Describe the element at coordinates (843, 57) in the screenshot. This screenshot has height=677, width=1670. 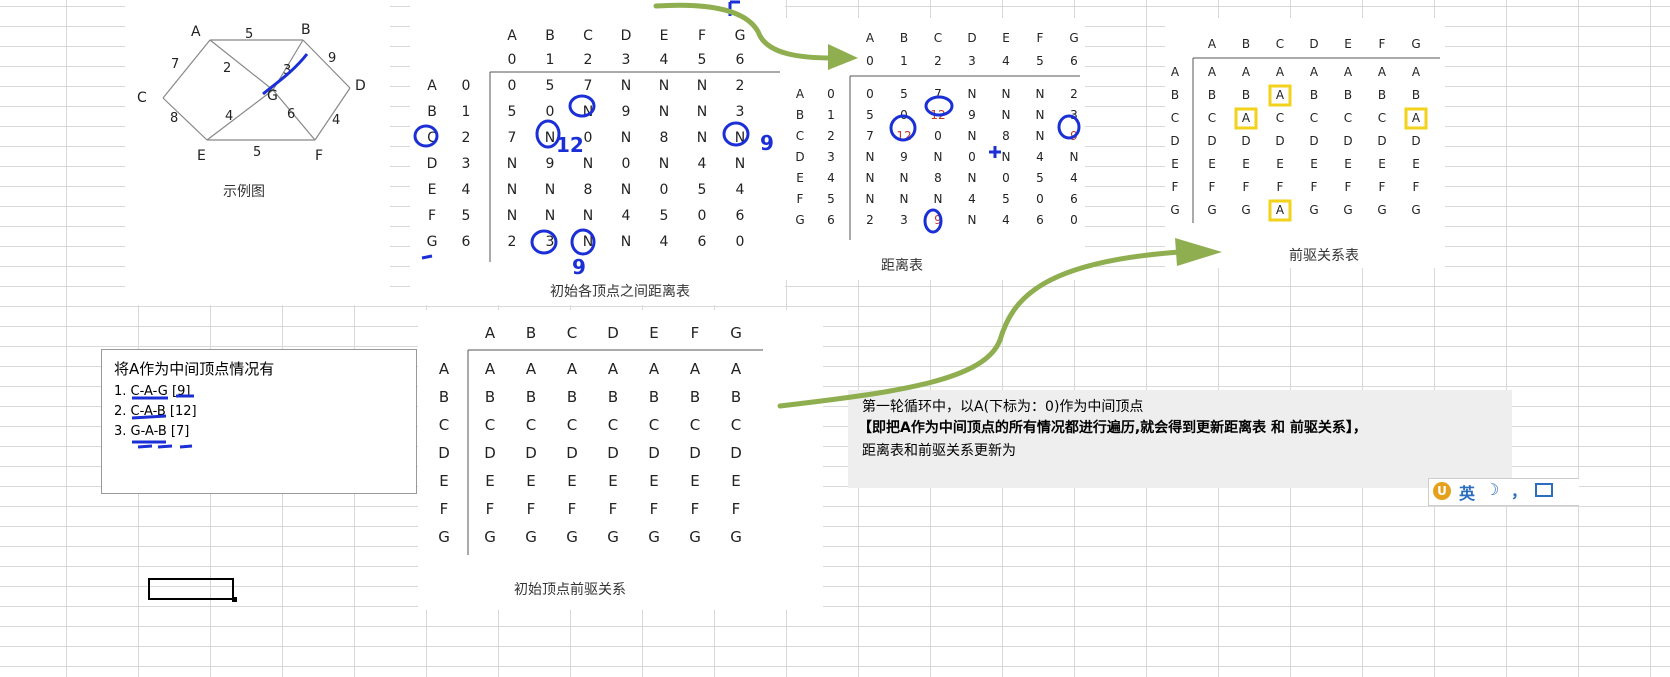
I see `arrow-head-dist` at that location.